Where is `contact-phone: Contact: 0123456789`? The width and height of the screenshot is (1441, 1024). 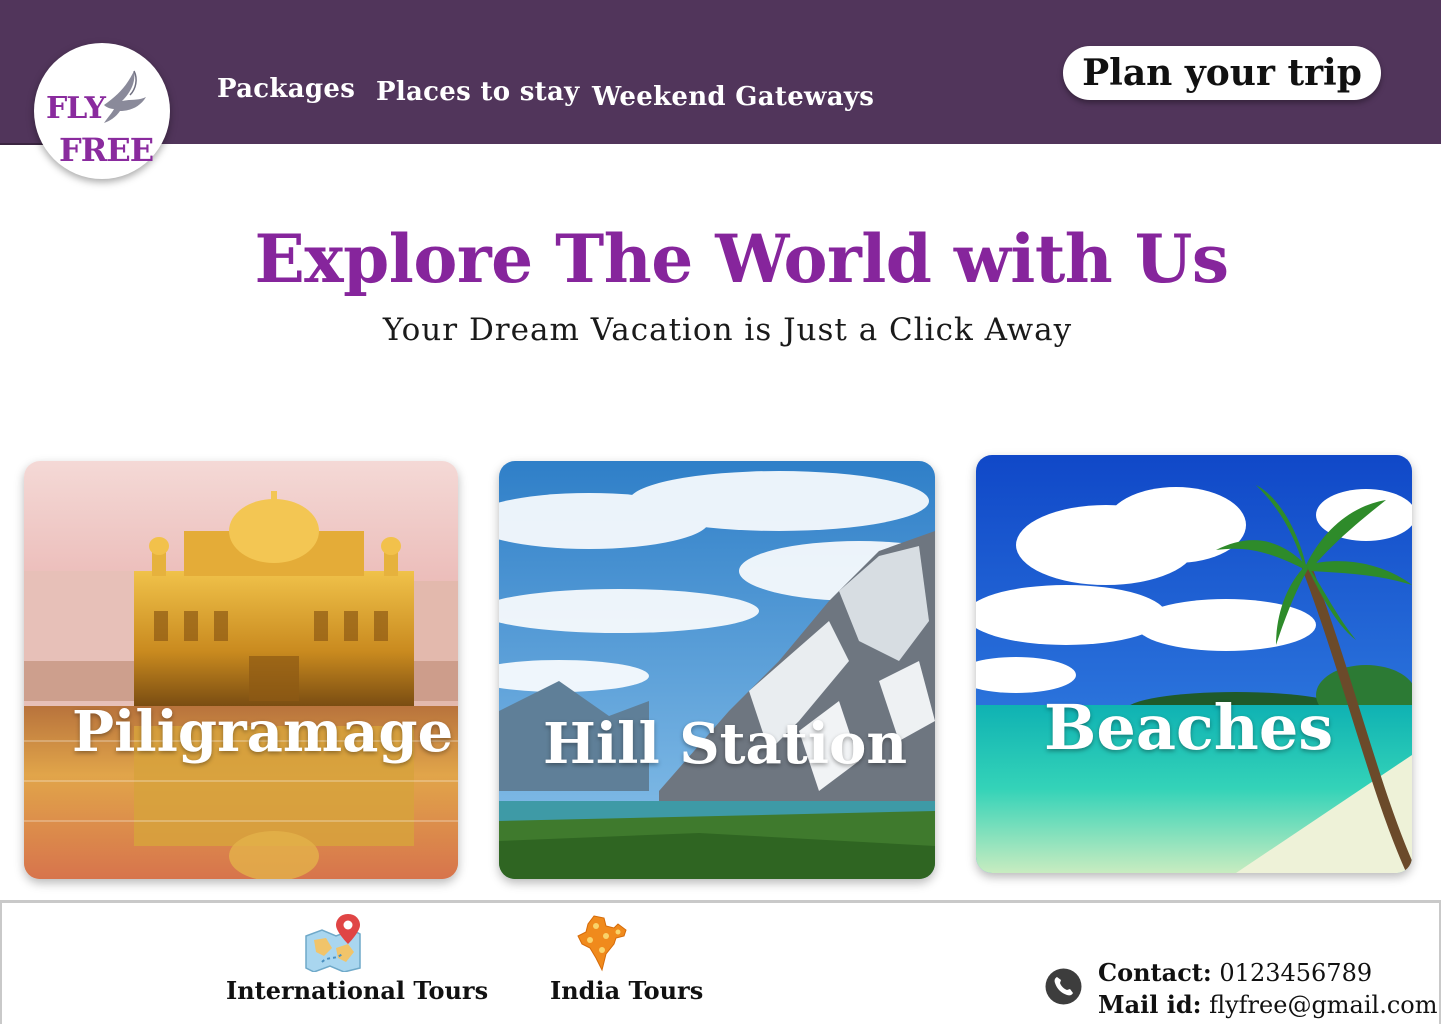
contact-phone: Contact: 0123456789 is located at coordinates (1235, 972).